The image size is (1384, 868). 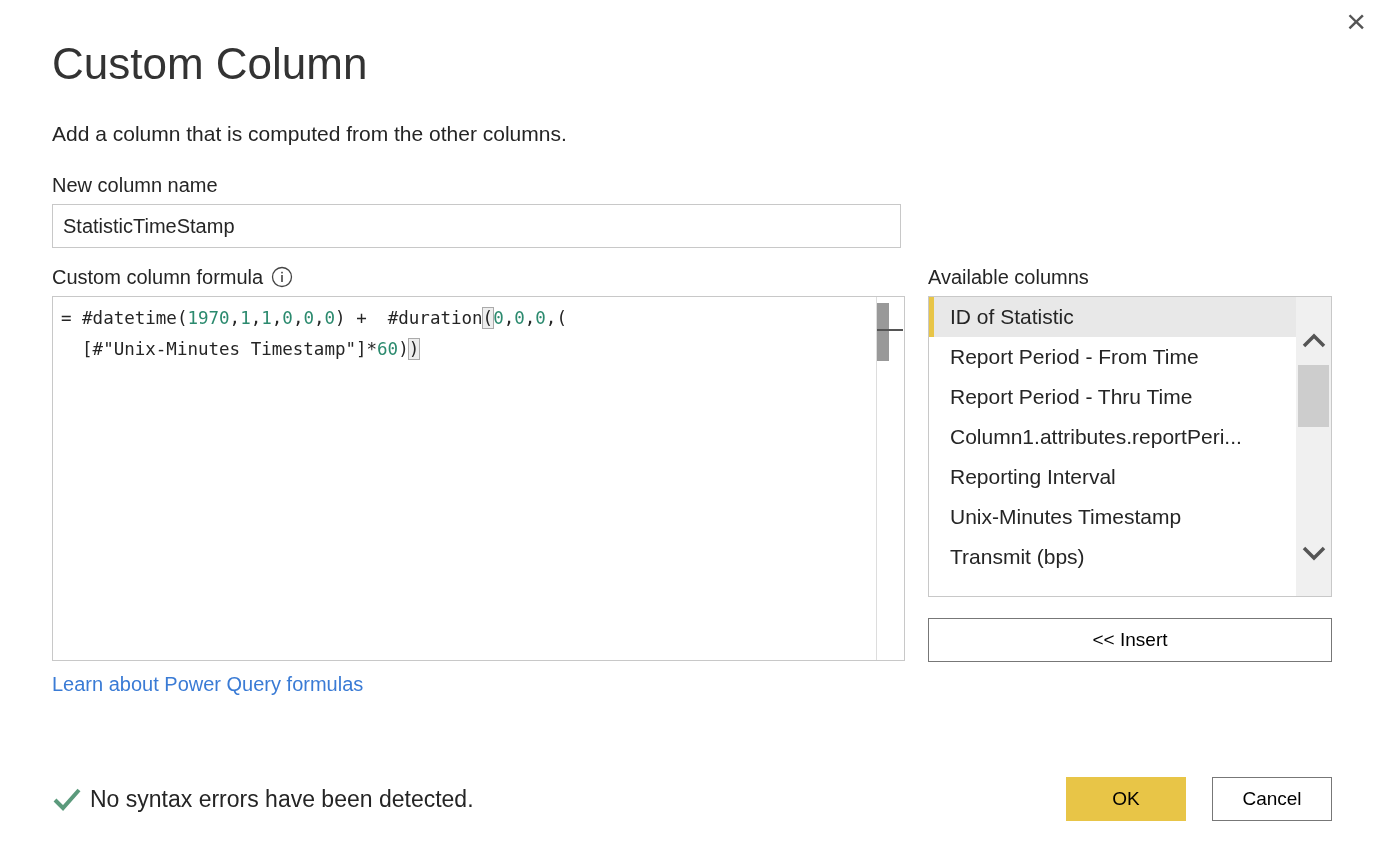 What do you see at coordinates (67, 799) in the screenshot?
I see `checkmark-icon` at bounding box center [67, 799].